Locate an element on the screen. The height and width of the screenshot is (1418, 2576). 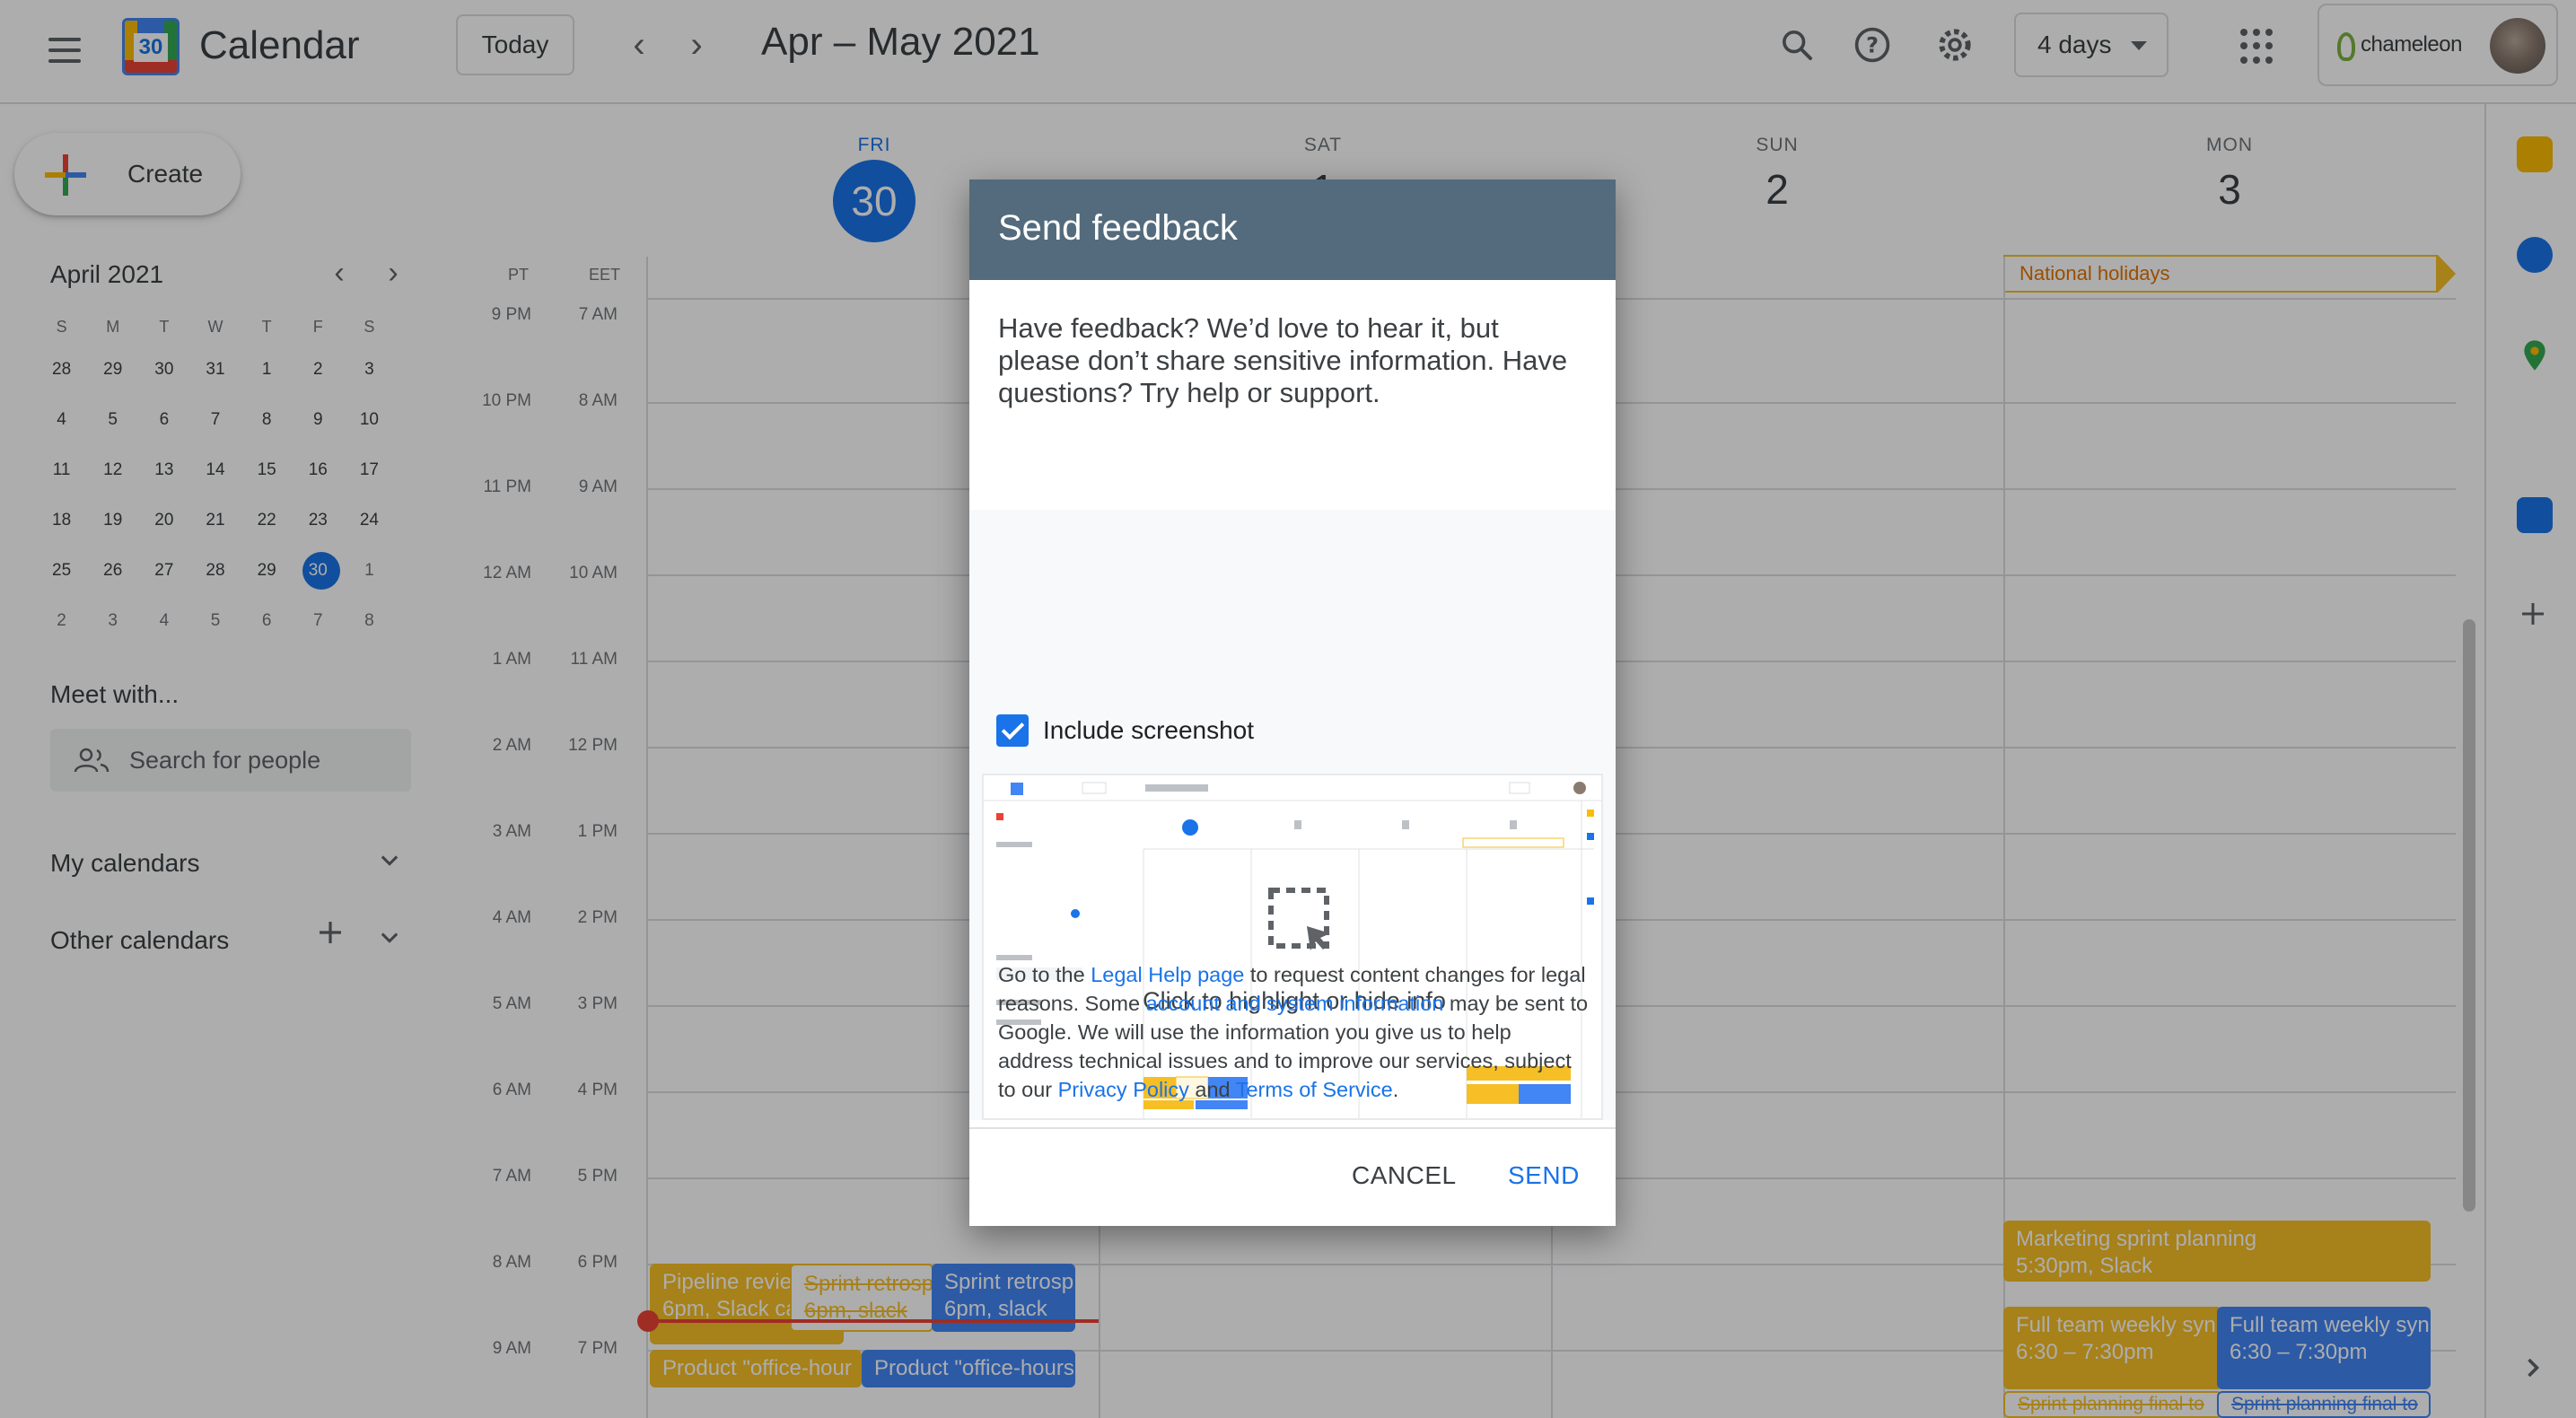
legal-text: Go to the is located at coordinates (1044, 975).